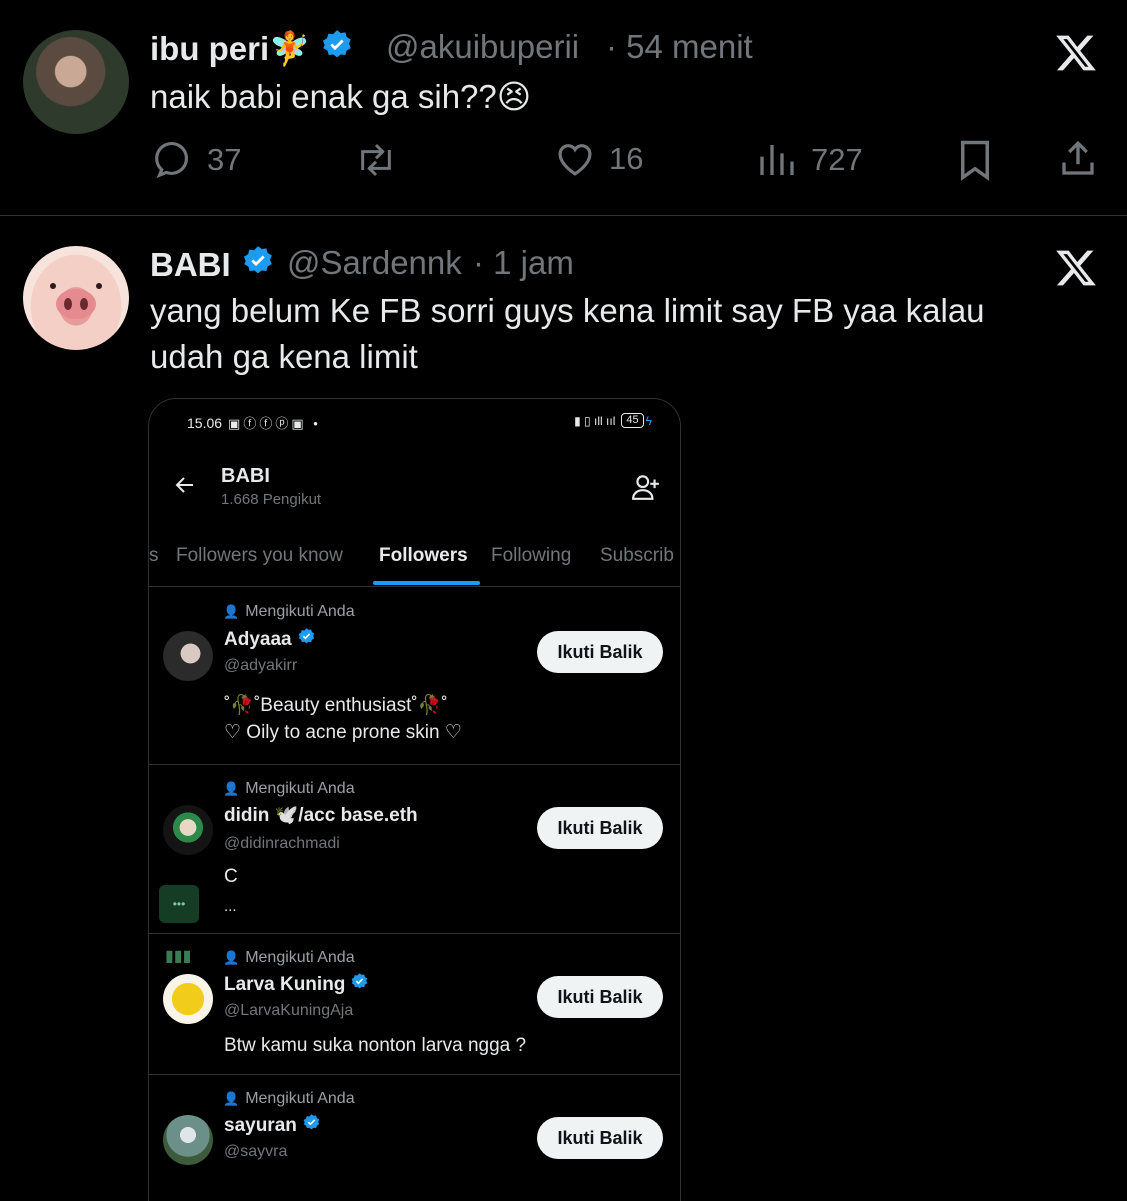  What do you see at coordinates (272, 1125) in the screenshot?
I see `follower-name: sayuran` at bounding box center [272, 1125].